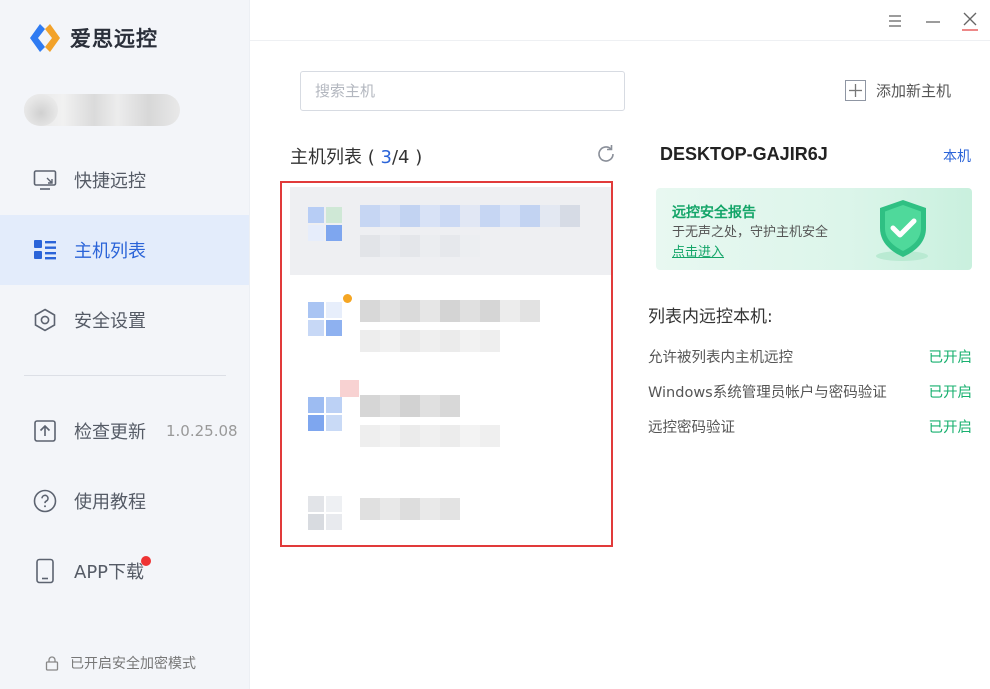  I want to click on sidebar-item-host-list: 主机列表, so click(124, 250).